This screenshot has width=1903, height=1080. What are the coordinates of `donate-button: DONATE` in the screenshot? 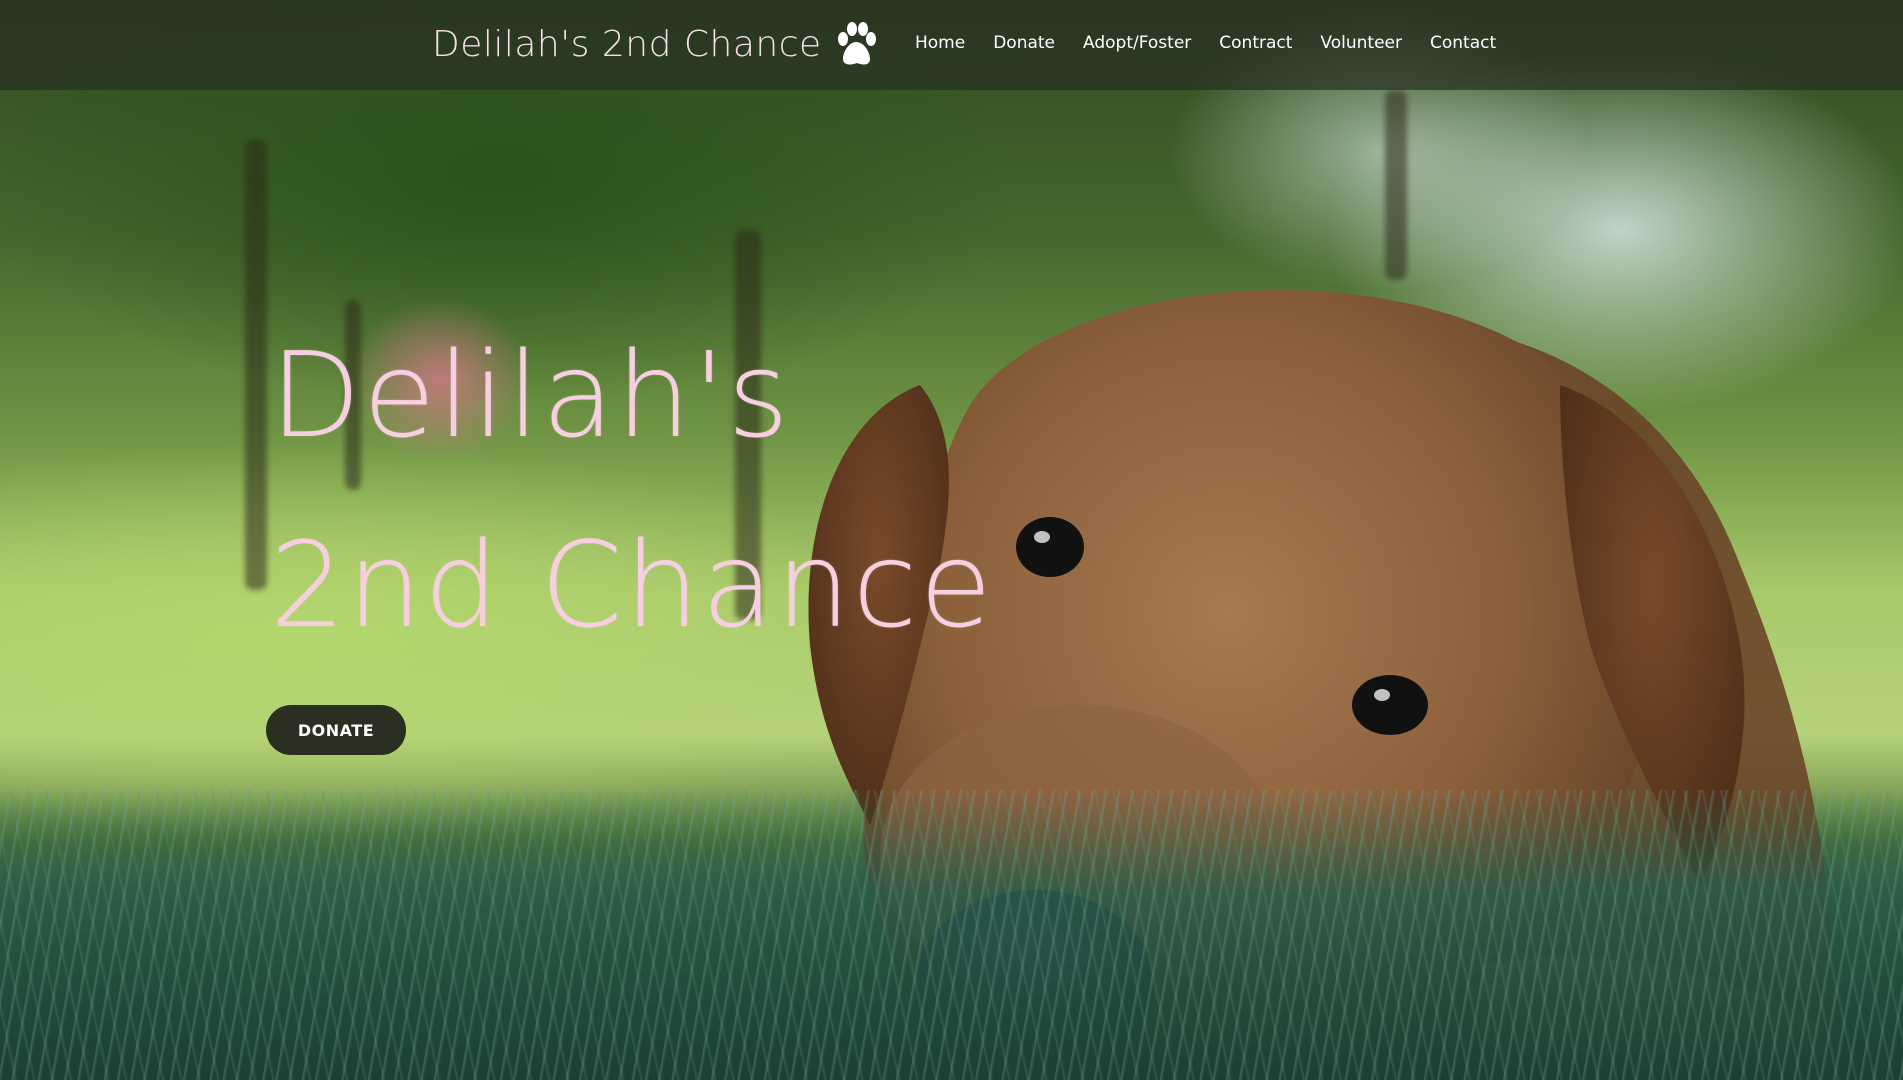 It's located at (336, 730).